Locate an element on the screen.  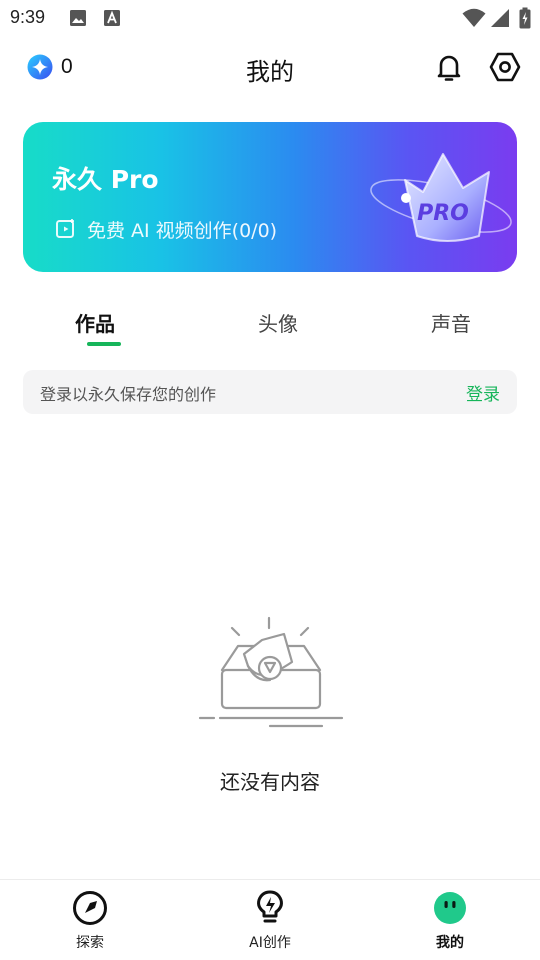
nav-explore: 探索 is located at coordinates (90, 920).